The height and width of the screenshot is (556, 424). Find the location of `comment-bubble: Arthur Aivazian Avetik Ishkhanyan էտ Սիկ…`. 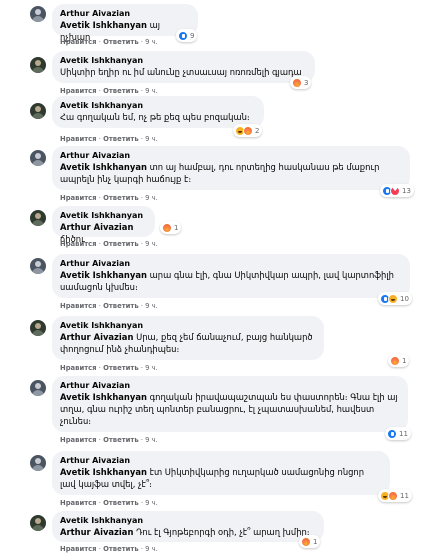

comment-bubble: Arthur Aivazian Avetik Ishkhanyan էտ Սիկ… is located at coordinates (221, 473).